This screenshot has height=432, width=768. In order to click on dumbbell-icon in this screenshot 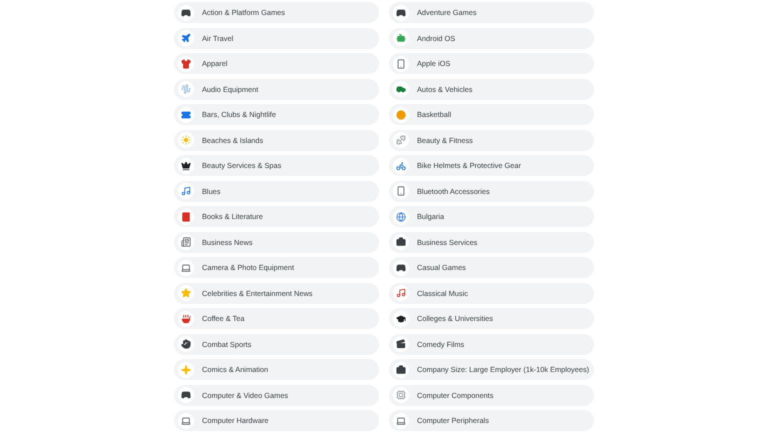, I will do `click(401, 140)`.